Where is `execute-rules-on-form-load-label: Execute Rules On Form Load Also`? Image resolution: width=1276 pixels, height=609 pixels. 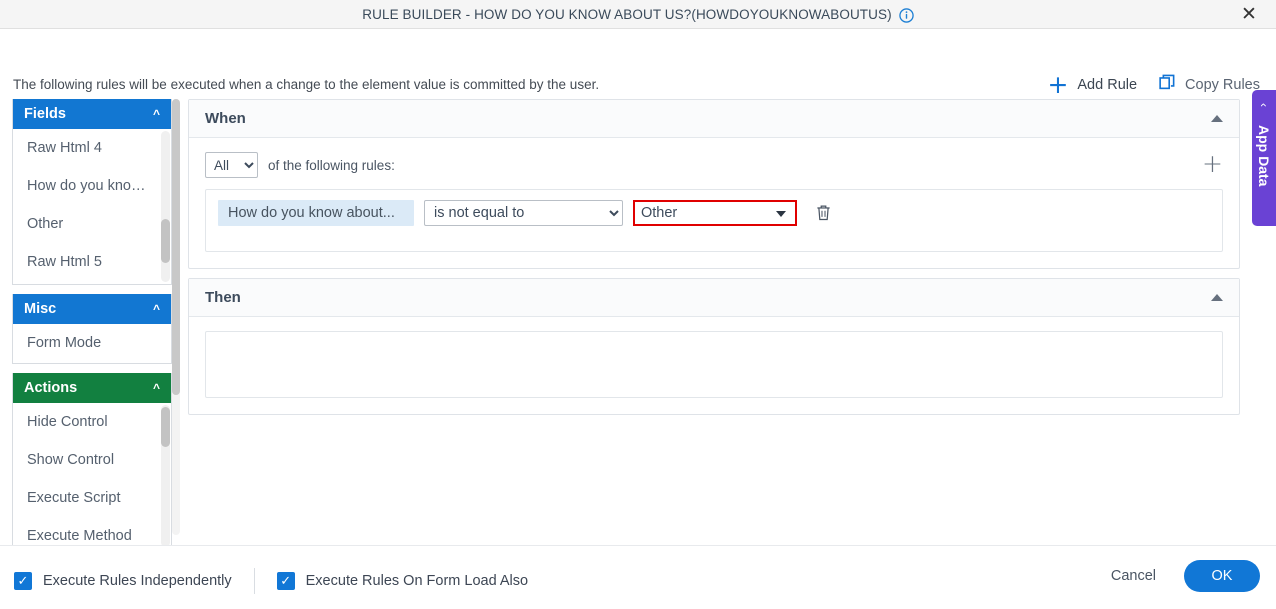
execute-rules-on-form-load-label: Execute Rules On Form Load Also is located at coordinates (417, 581).